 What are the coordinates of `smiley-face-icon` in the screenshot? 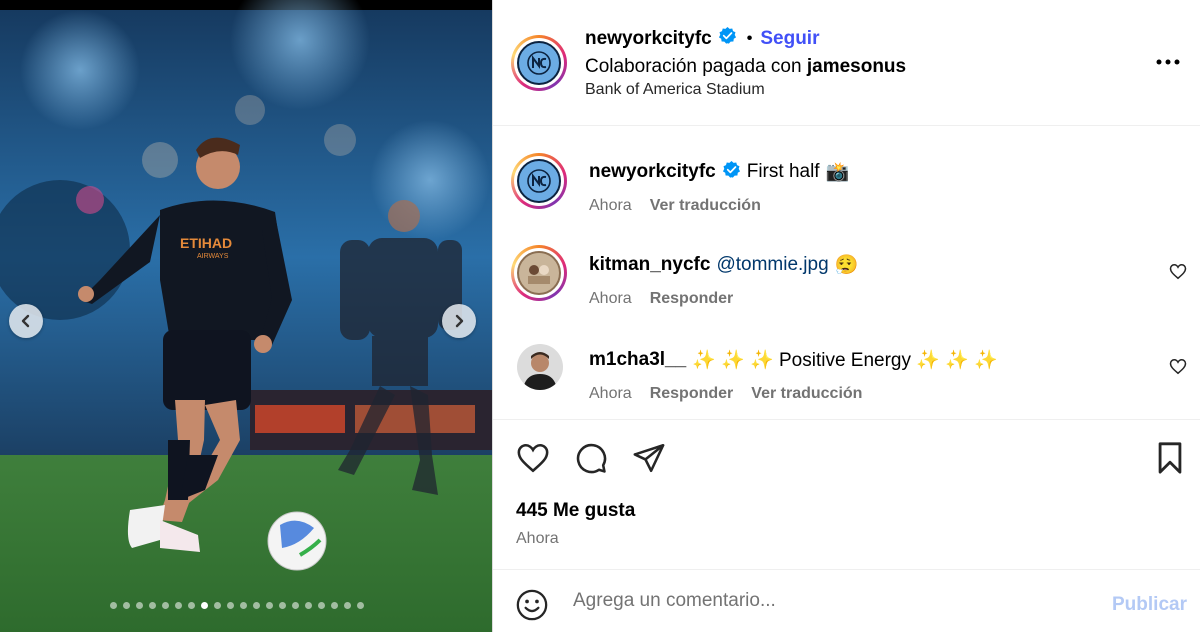 It's located at (532, 605).